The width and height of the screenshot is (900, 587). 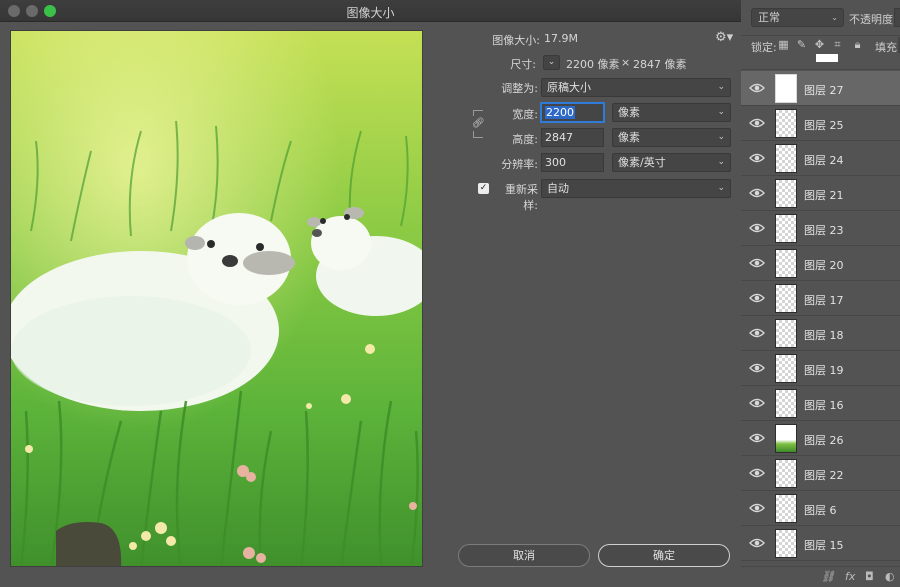 I want to click on dialog-titlebar: 图像大小, so click(x=370, y=11).